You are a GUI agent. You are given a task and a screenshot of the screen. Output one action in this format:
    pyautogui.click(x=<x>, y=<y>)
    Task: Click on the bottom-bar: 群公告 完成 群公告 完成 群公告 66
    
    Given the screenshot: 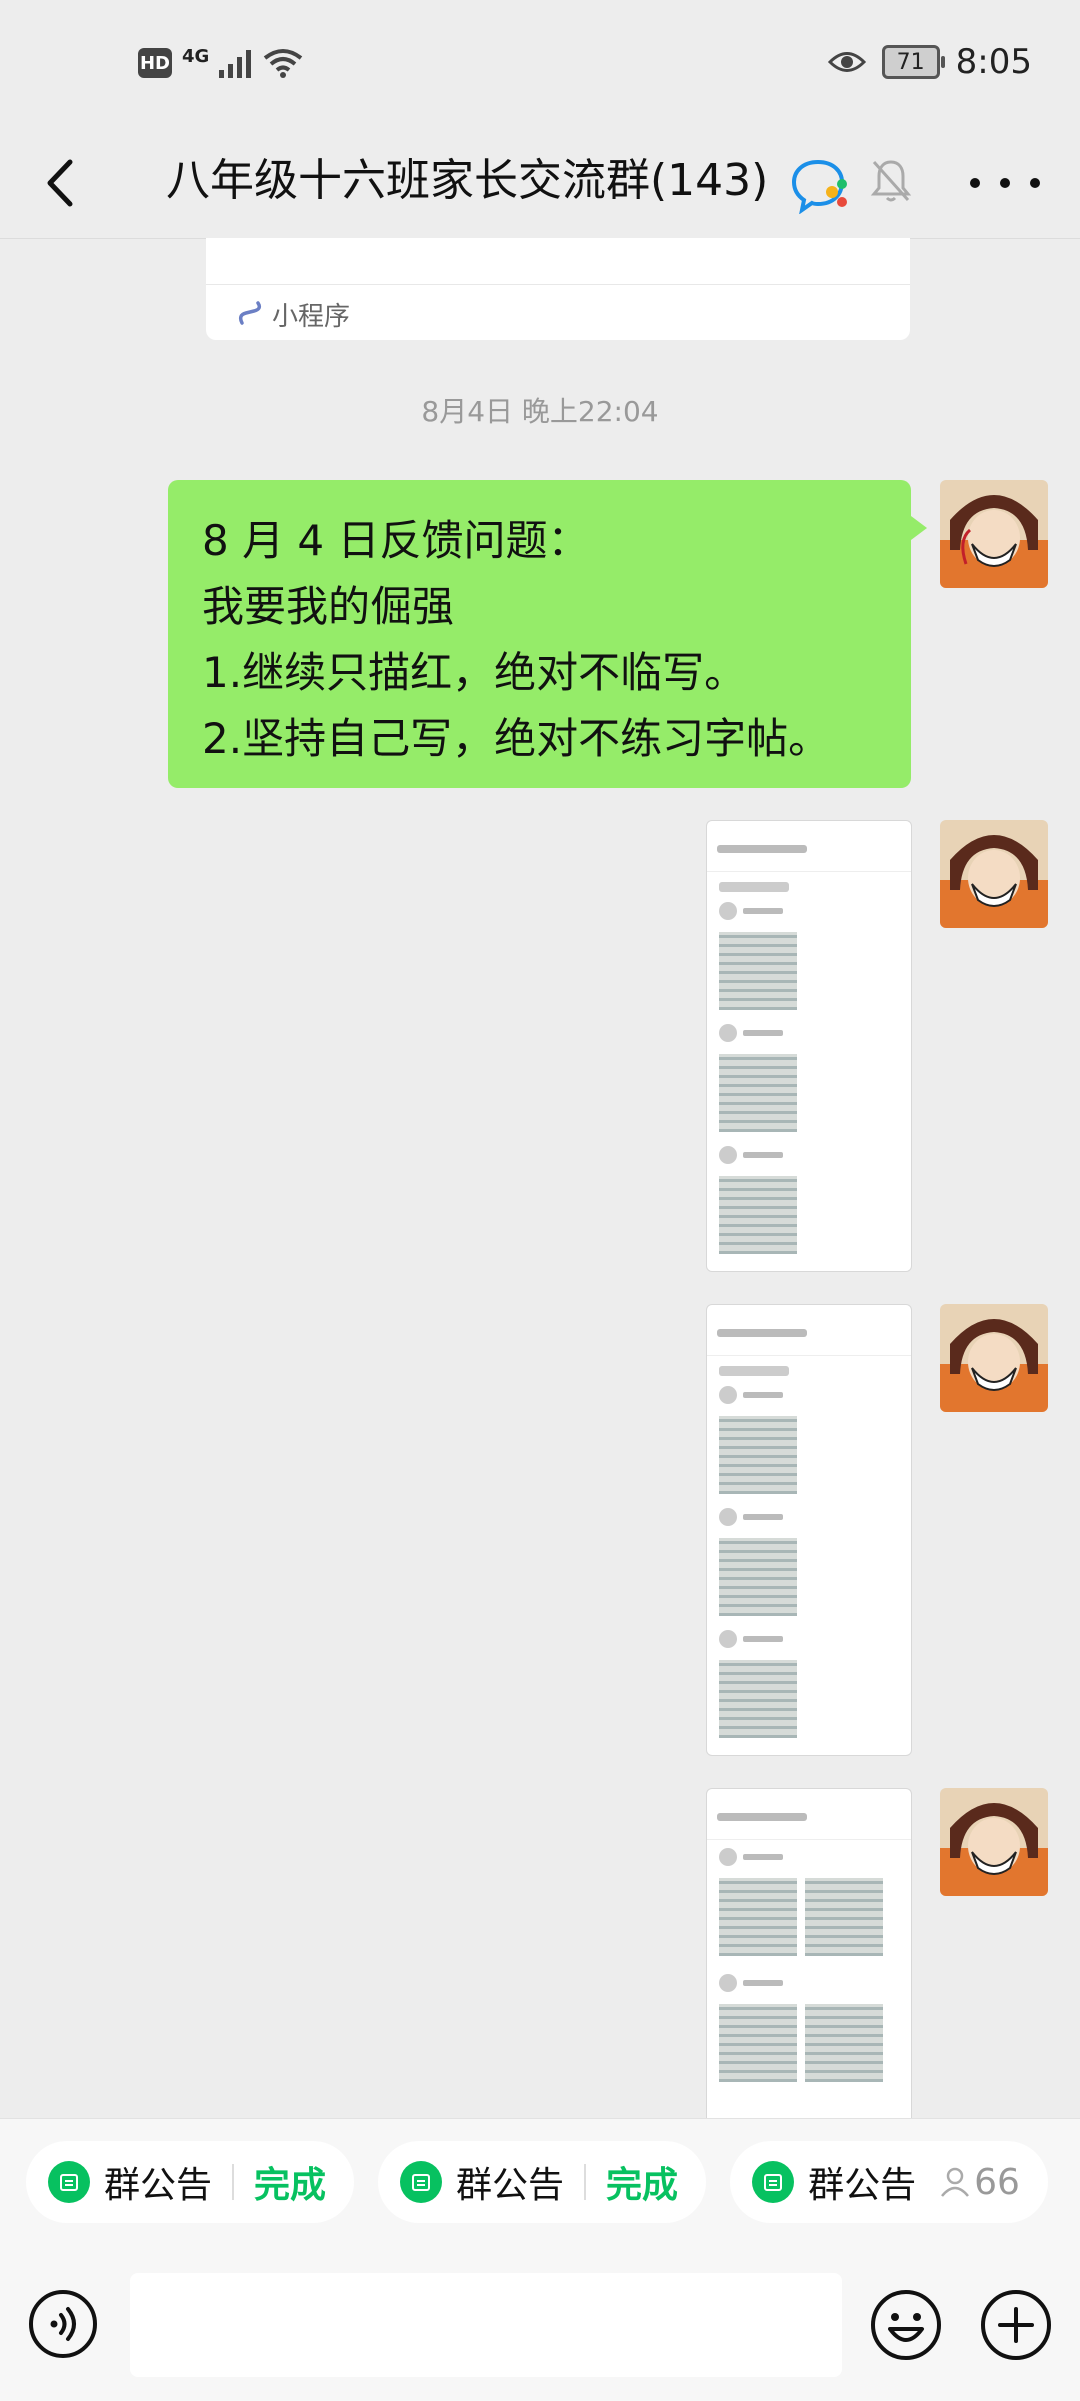 What is the action you would take?
    pyautogui.click(x=540, y=2259)
    